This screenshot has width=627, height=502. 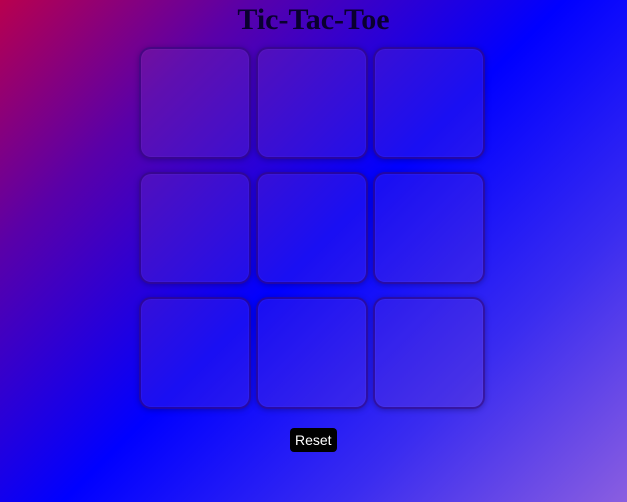 What do you see at coordinates (313, 440) in the screenshot?
I see `reset-button: Reset` at bounding box center [313, 440].